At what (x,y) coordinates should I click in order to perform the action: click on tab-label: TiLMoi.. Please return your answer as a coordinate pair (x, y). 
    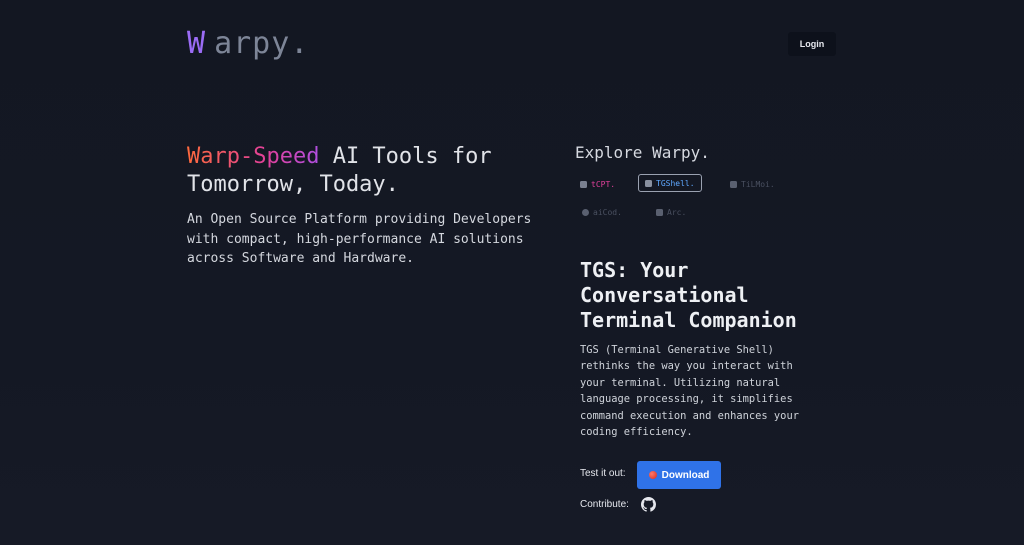
    Looking at the image, I should click on (758, 184).